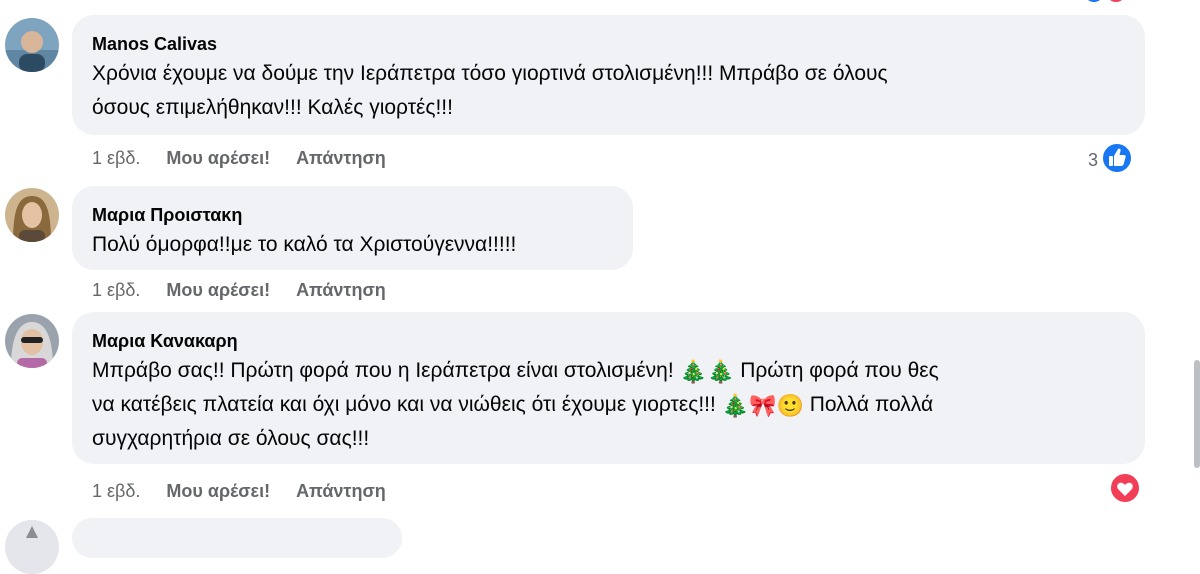 The width and height of the screenshot is (1200, 574). What do you see at coordinates (352, 215) in the screenshot?
I see `comment-author: Μαρια Προιστακη` at bounding box center [352, 215].